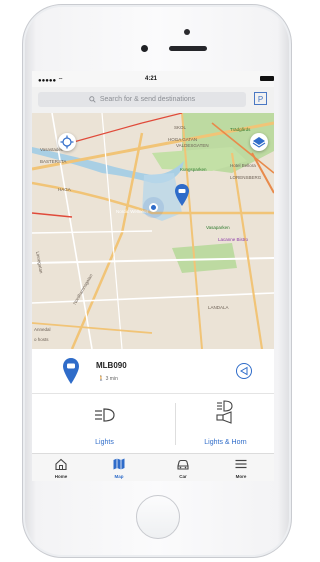 This screenshot has width=320, height=562. I want to click on vehicle-row: MLB090 🚶 3 min, so click(153, 371).